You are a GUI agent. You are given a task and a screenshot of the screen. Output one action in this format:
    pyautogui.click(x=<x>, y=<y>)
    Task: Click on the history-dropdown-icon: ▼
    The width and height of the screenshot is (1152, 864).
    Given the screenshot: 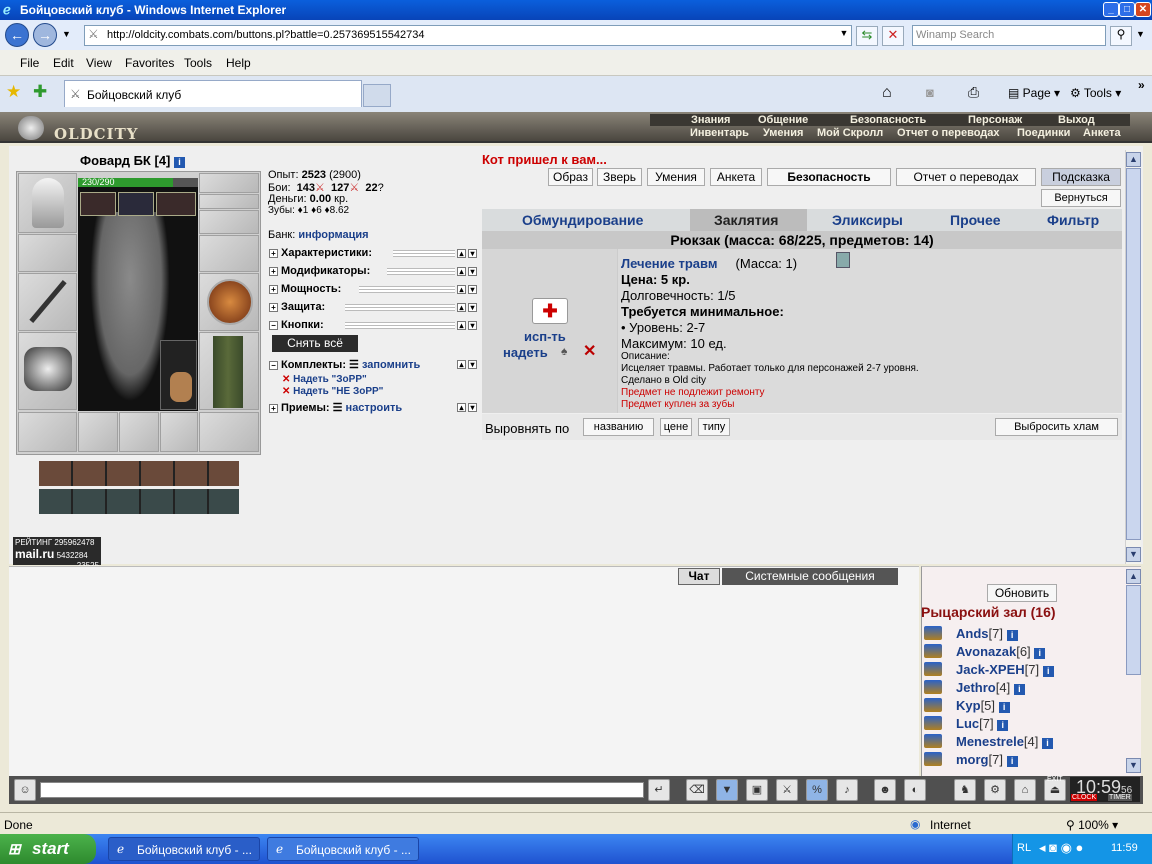 What is the action you would take?
    pyautogui.click(x=66, y=34)
    